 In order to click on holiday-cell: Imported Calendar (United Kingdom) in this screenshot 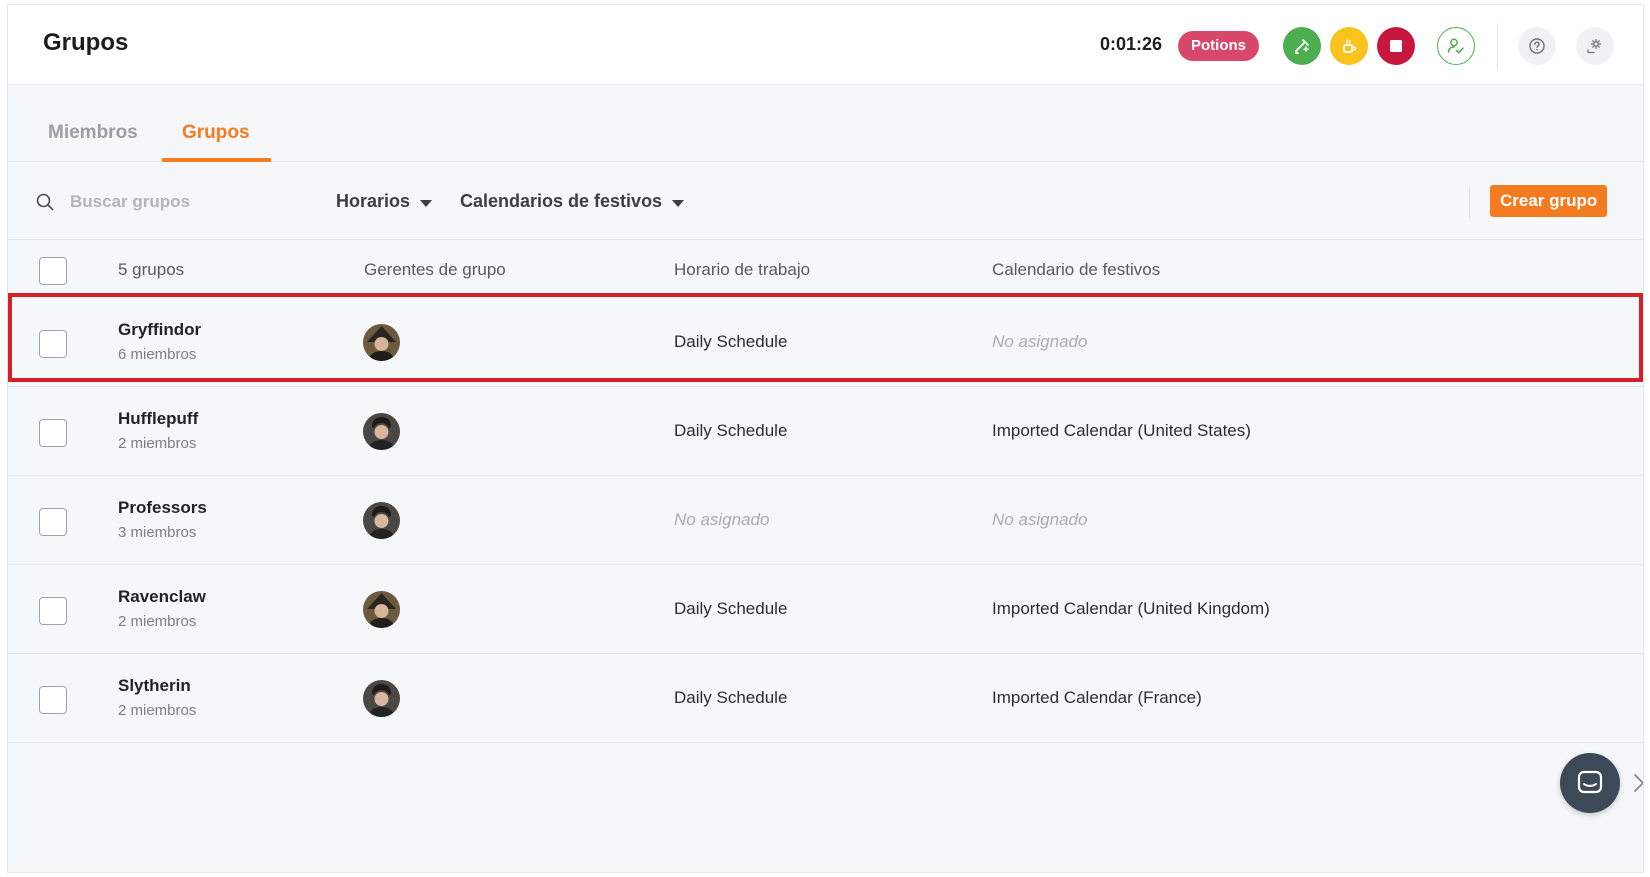, I will do `click(1131, 608)`.